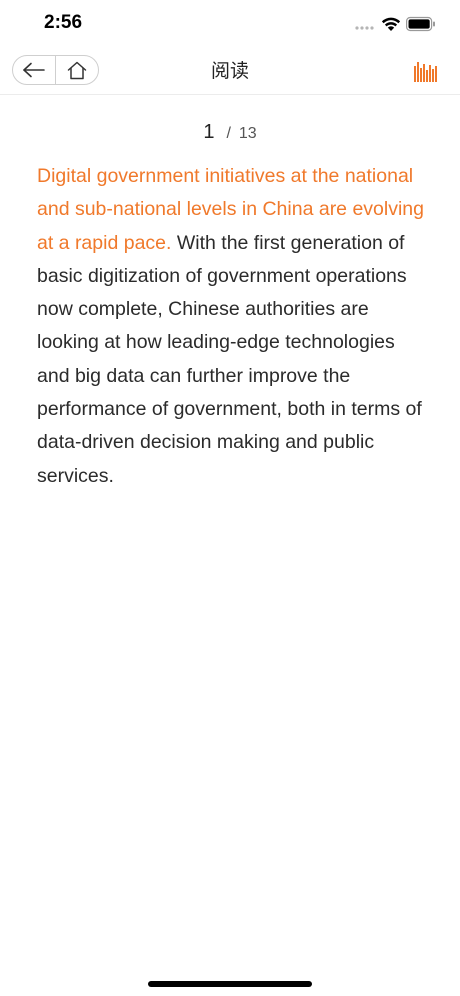 Image resolution: width=460 pixels, height=996 pixels. What do you see at coordinates (391, 24) in the screenshot?
I see `wifi-icon` at bounding box center [391, 24].